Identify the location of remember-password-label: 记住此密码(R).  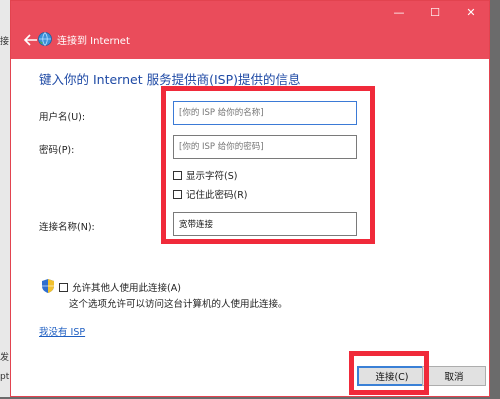
(217, 195).